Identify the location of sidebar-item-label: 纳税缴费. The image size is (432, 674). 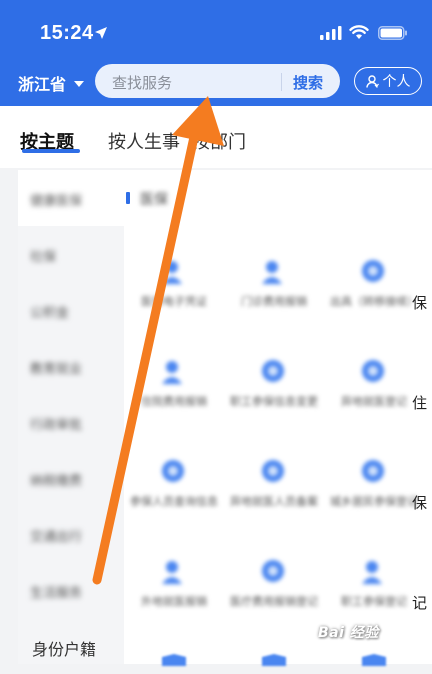
(56, 481).